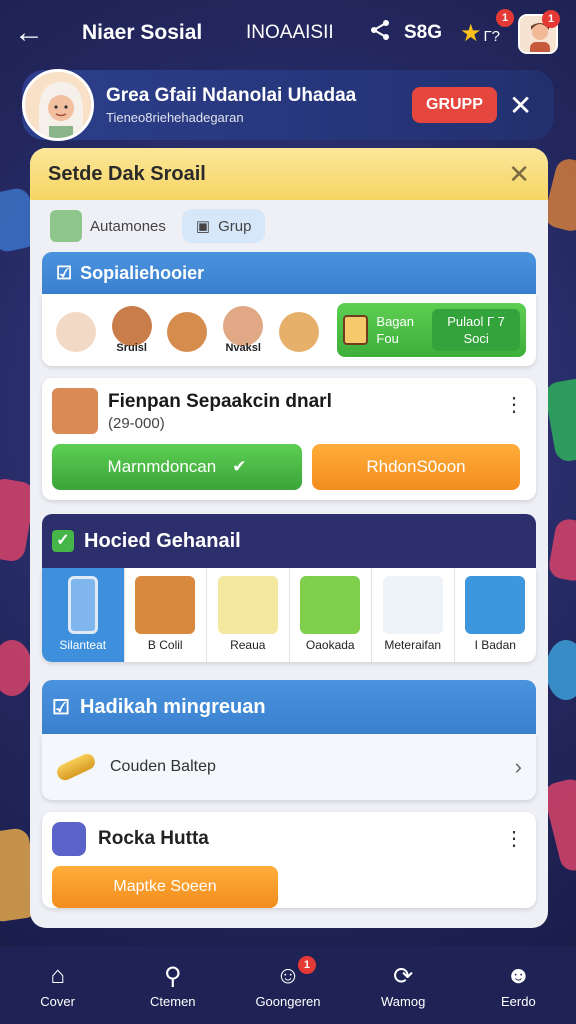 This screenshot has width=576, height=1024. I want to click on refresh-icon: ⟳, so click(403, 976).